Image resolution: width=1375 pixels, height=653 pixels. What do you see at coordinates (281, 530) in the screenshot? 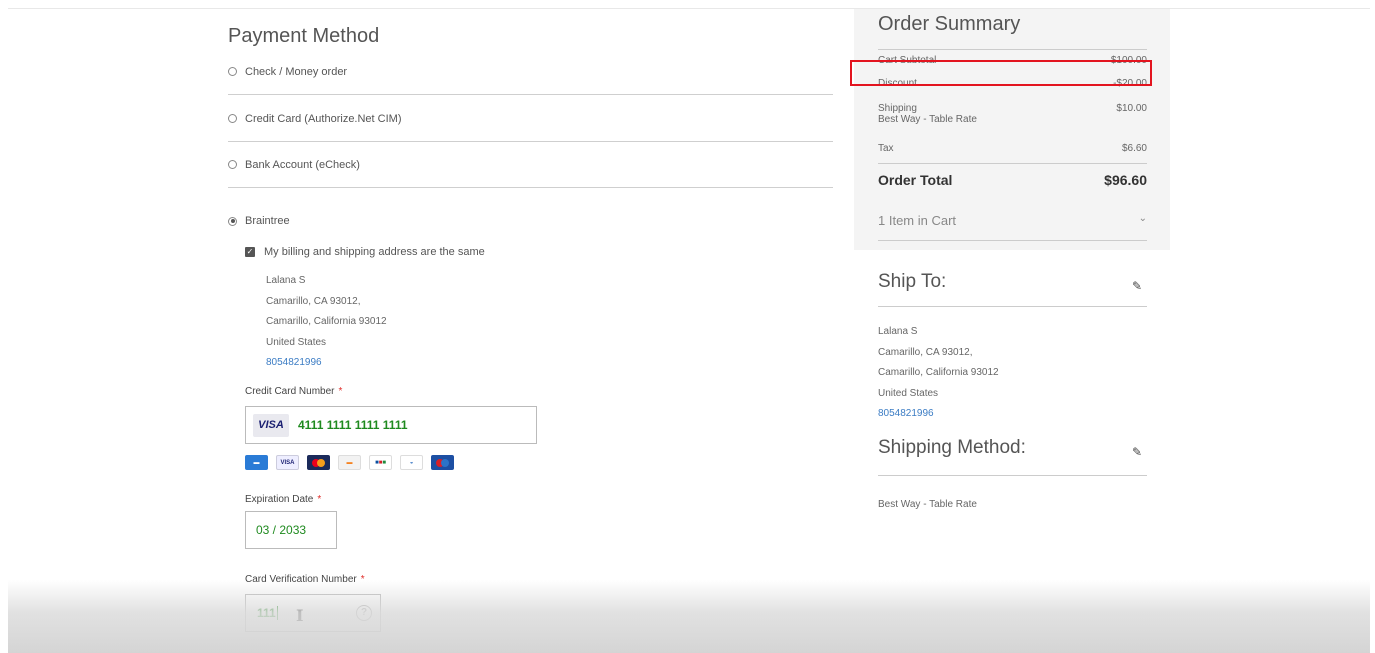
I see `exp-date-value: 03 / 2033` at bounding box center [281, 530].